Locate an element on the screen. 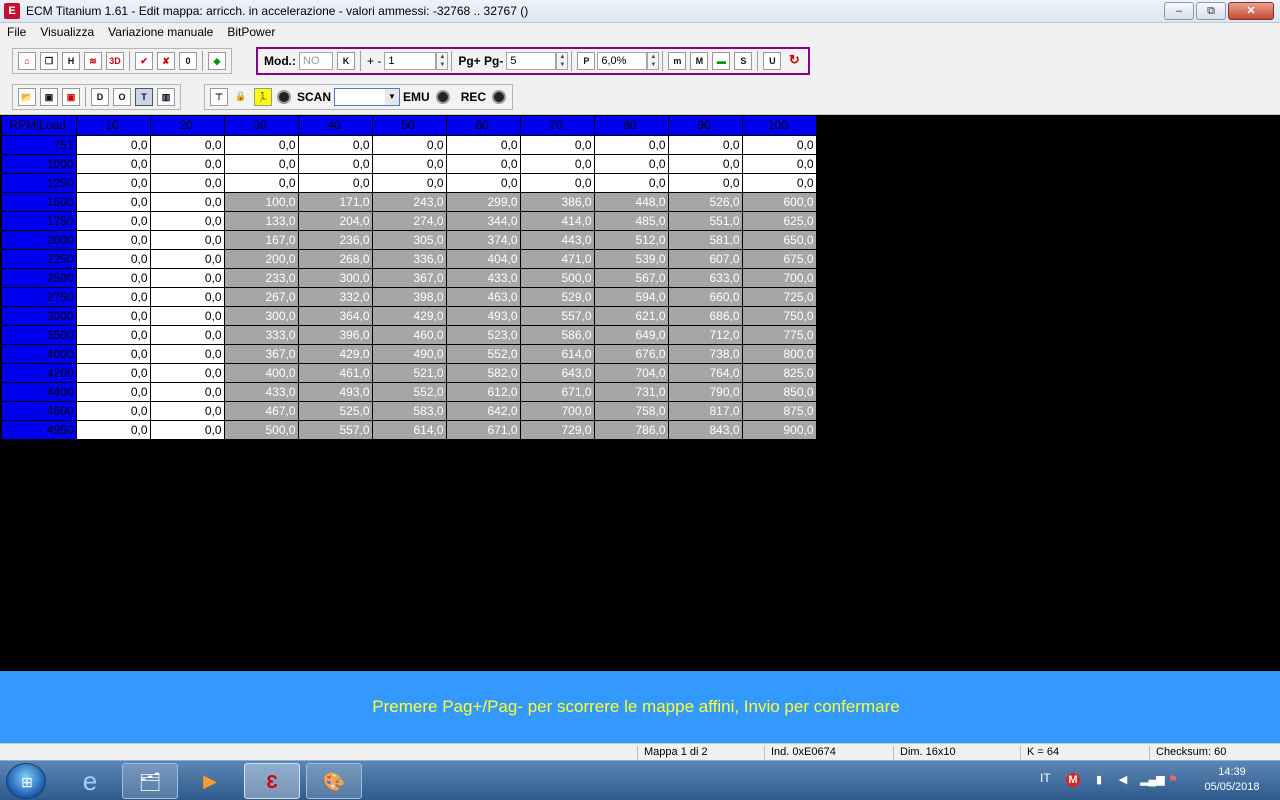 The image size is (1280, 800). map-cell: 764,0 is located at coordinates (705, 373).